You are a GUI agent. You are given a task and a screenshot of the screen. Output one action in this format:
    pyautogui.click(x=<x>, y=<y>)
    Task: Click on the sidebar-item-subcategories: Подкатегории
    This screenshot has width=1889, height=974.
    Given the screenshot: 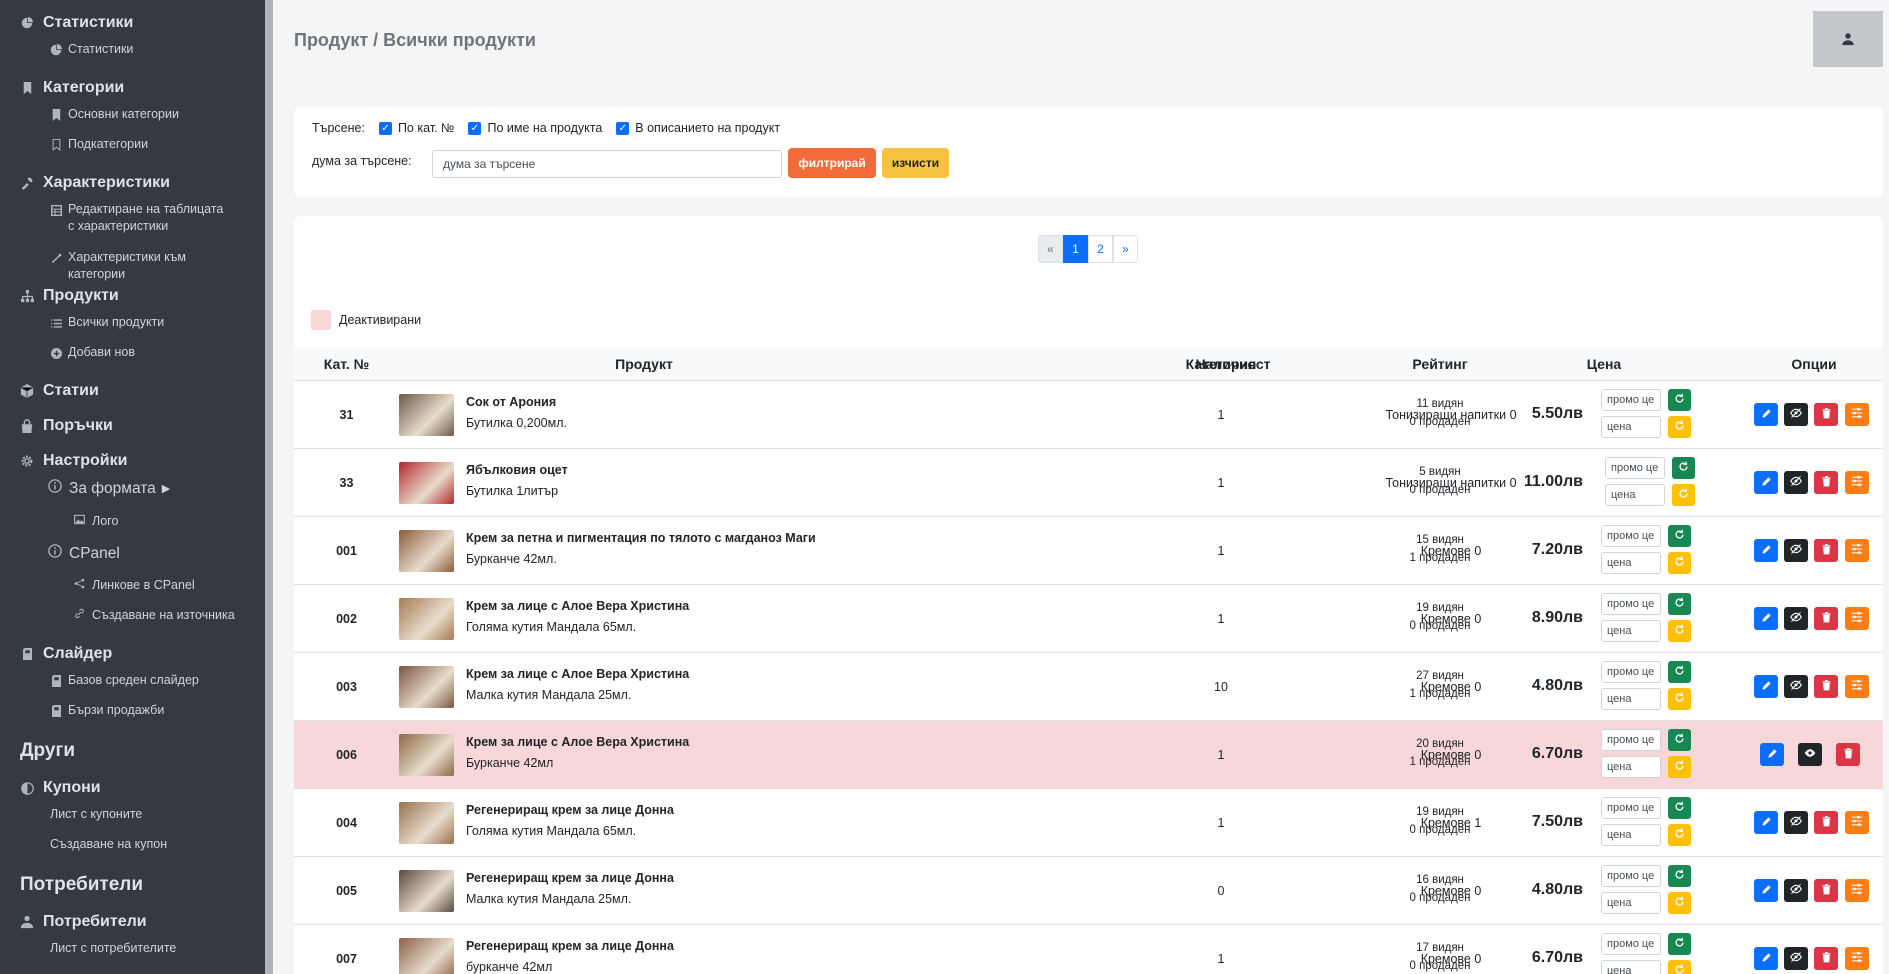 What is the action you would take?
    pyautogui.click(x=115, y=144)
    